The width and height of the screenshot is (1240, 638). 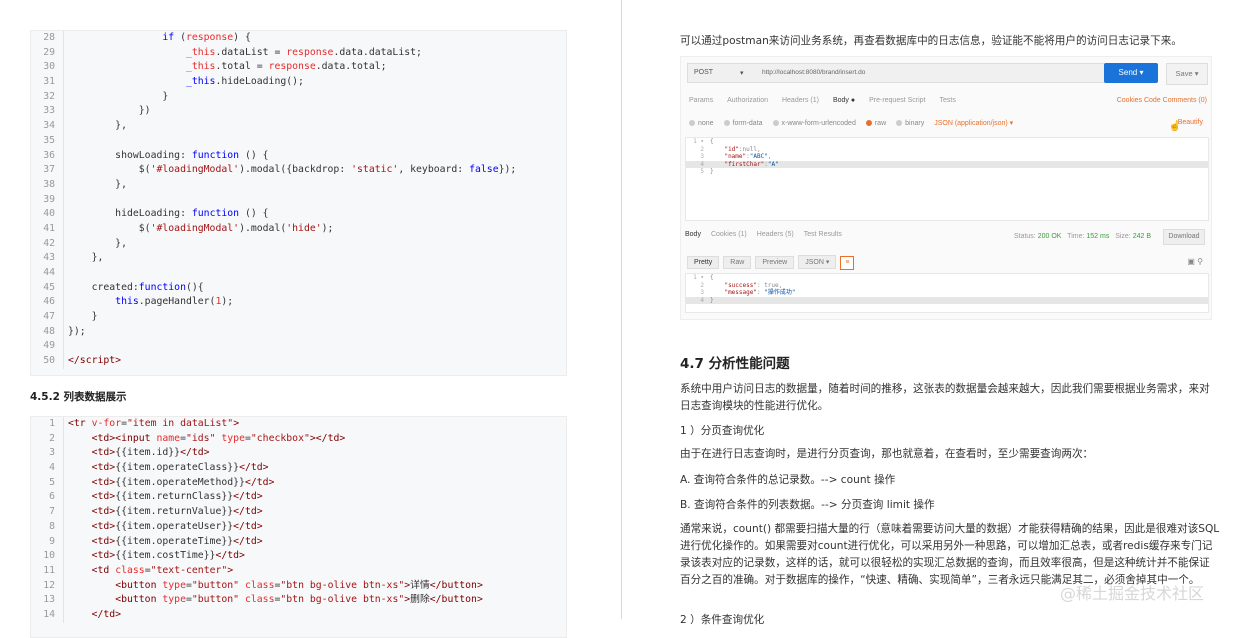 What do you see at coordinates (1174, 126) in the screenshot?
I see `mouse-cursor-icon: ☝` at bounding box center [1174, 126].